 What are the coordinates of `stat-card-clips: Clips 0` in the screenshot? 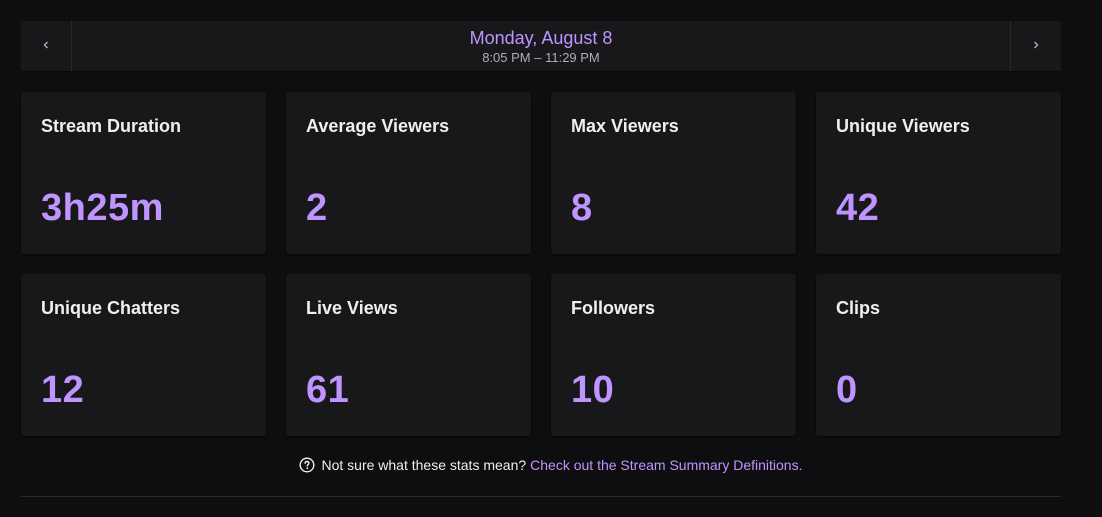 It's located at (938, 355).